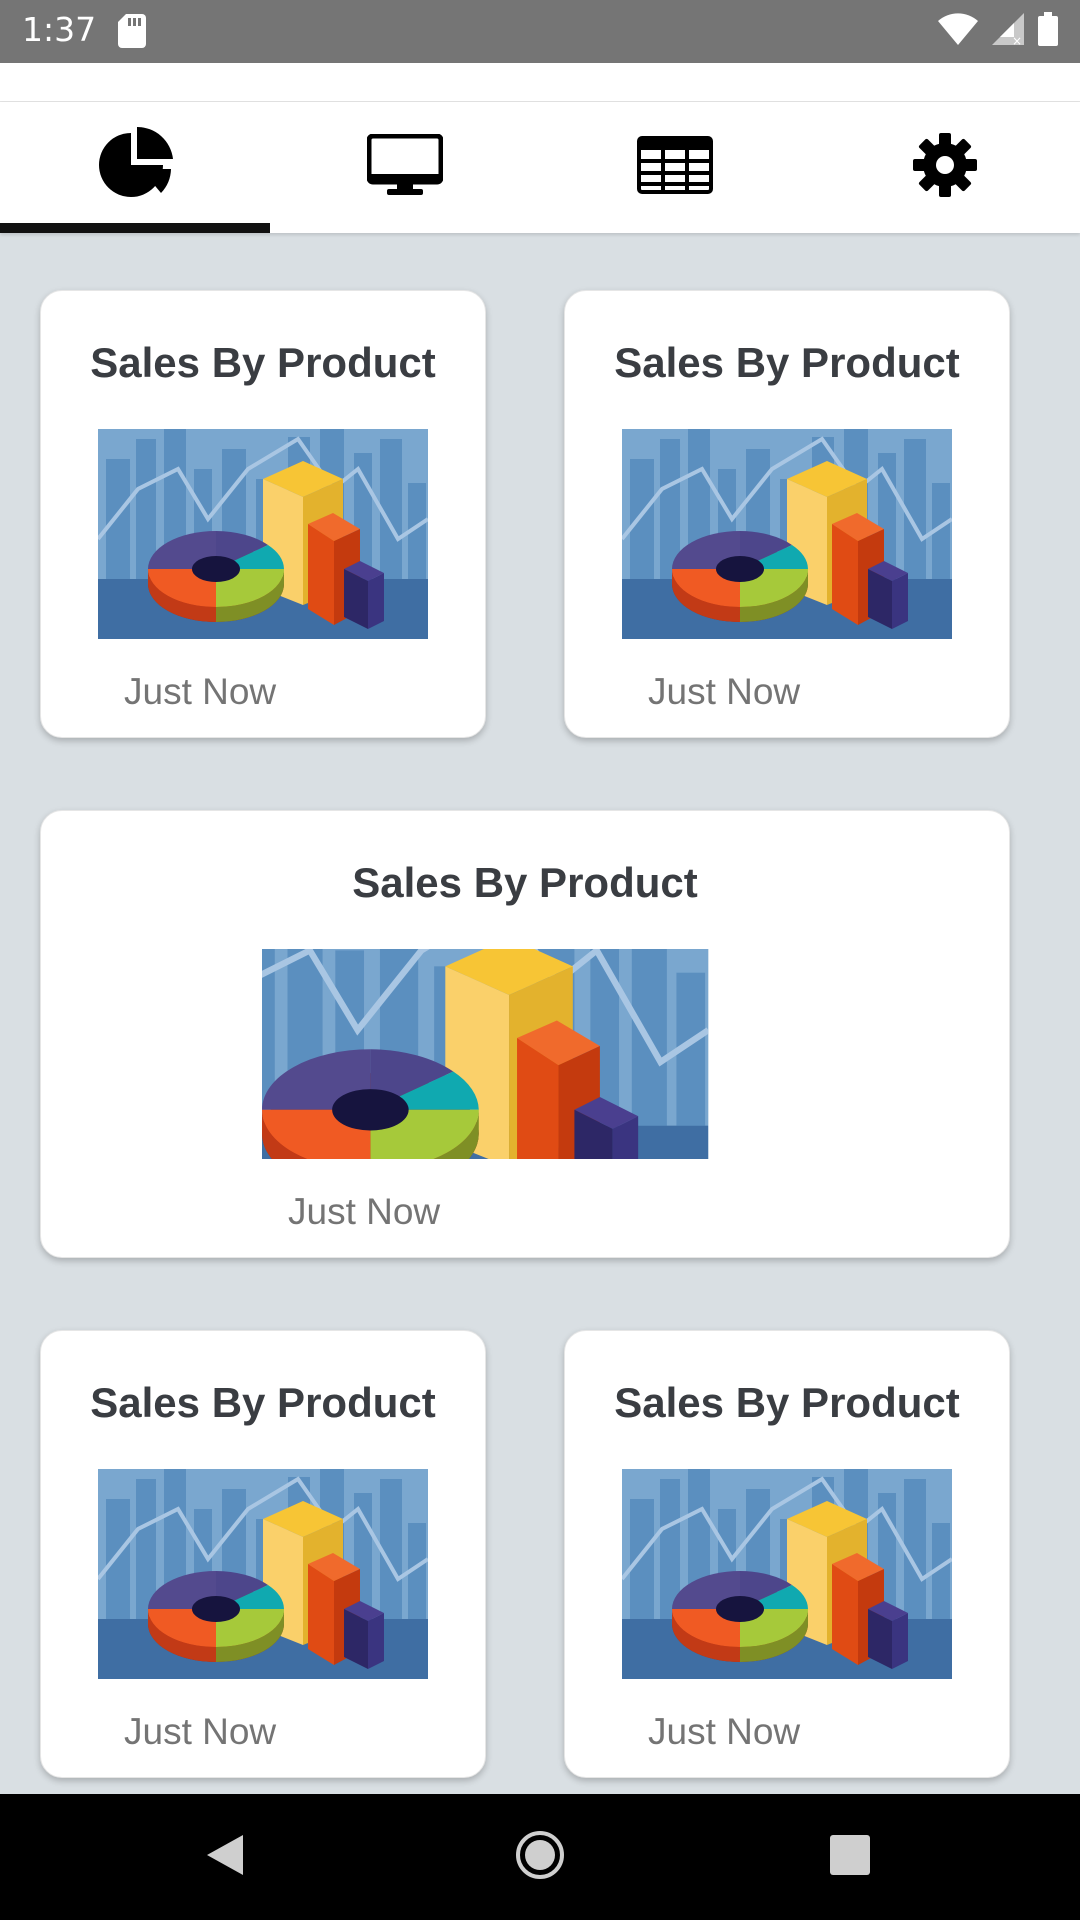  I want to click on gear-icon, so click(945, 167).